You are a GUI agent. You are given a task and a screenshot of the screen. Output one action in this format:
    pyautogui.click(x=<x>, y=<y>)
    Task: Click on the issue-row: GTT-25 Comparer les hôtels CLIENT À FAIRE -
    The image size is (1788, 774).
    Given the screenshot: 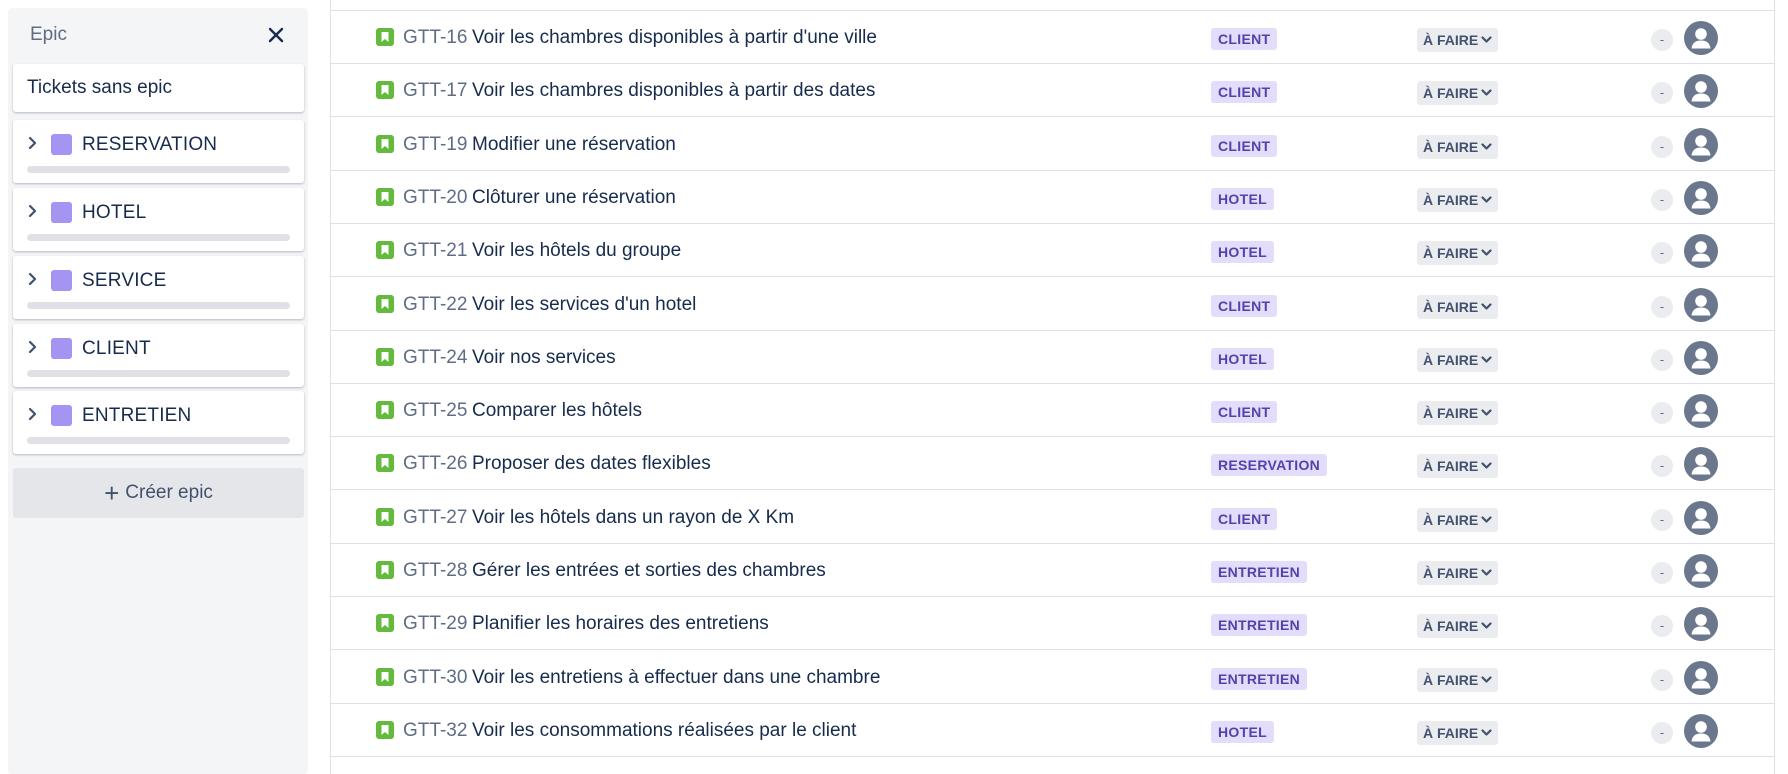 What is the action you would take?
    pyautogui.click(x=1052, y=410)
    